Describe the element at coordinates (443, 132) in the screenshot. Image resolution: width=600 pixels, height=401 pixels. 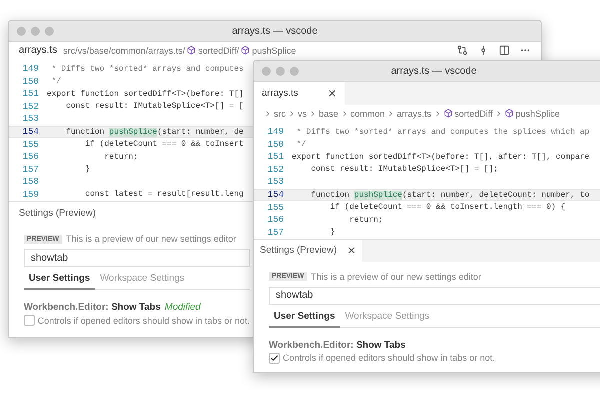
I see `code-comment: * Diffs two *sorted* arrays and computes the splices which ap` at that location.